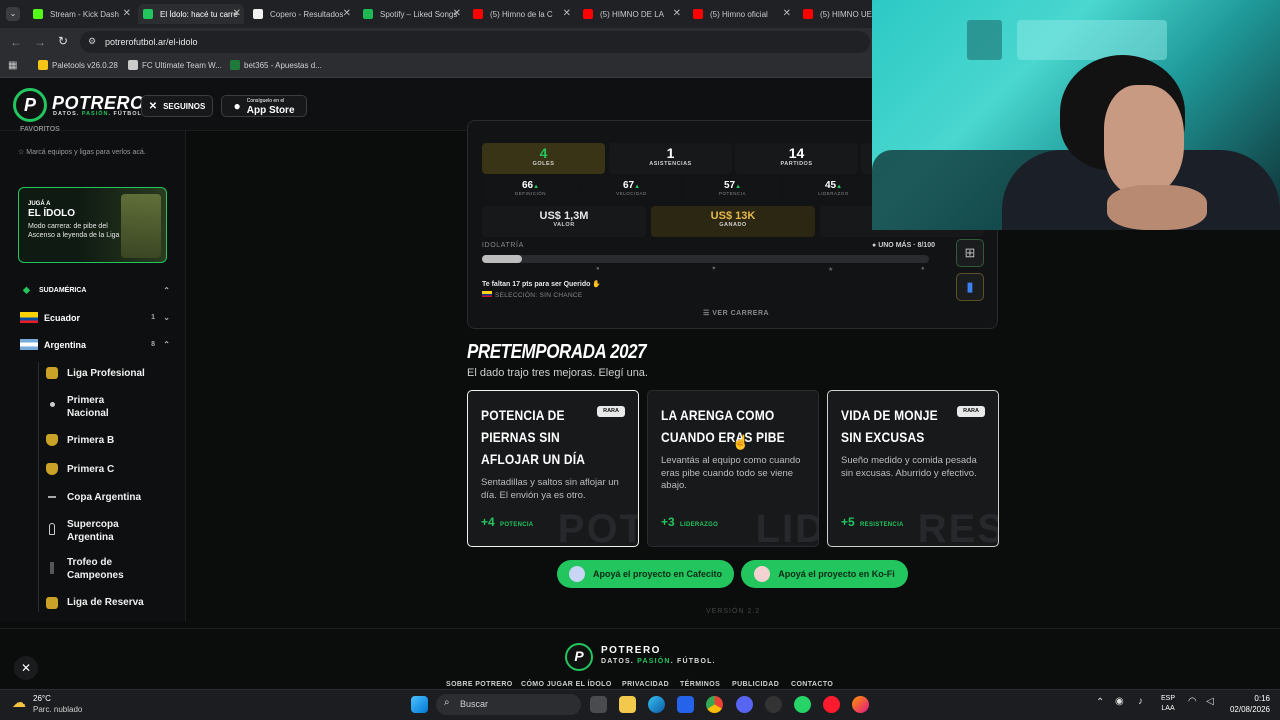 This screenshot has height=720, width=1280. What do you see at coordinates (301, 14) in the screenshot?
I see `browser-tab: Copero - Resultados ✕` at bounding box center [301, 14].